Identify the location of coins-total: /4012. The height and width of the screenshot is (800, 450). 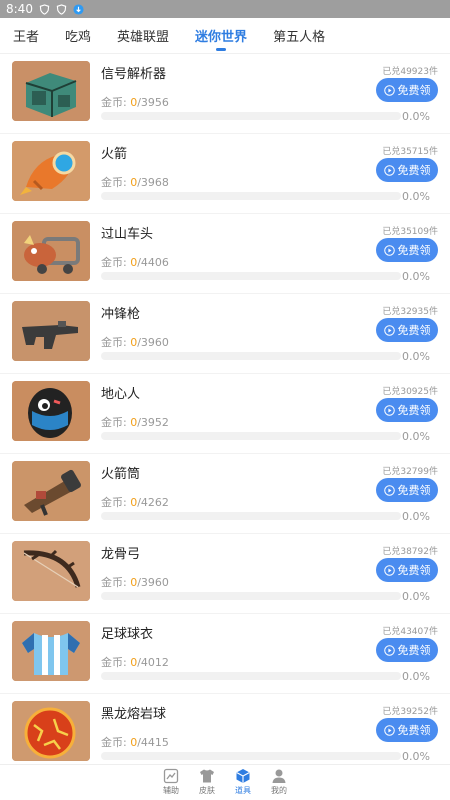
(153, 662).